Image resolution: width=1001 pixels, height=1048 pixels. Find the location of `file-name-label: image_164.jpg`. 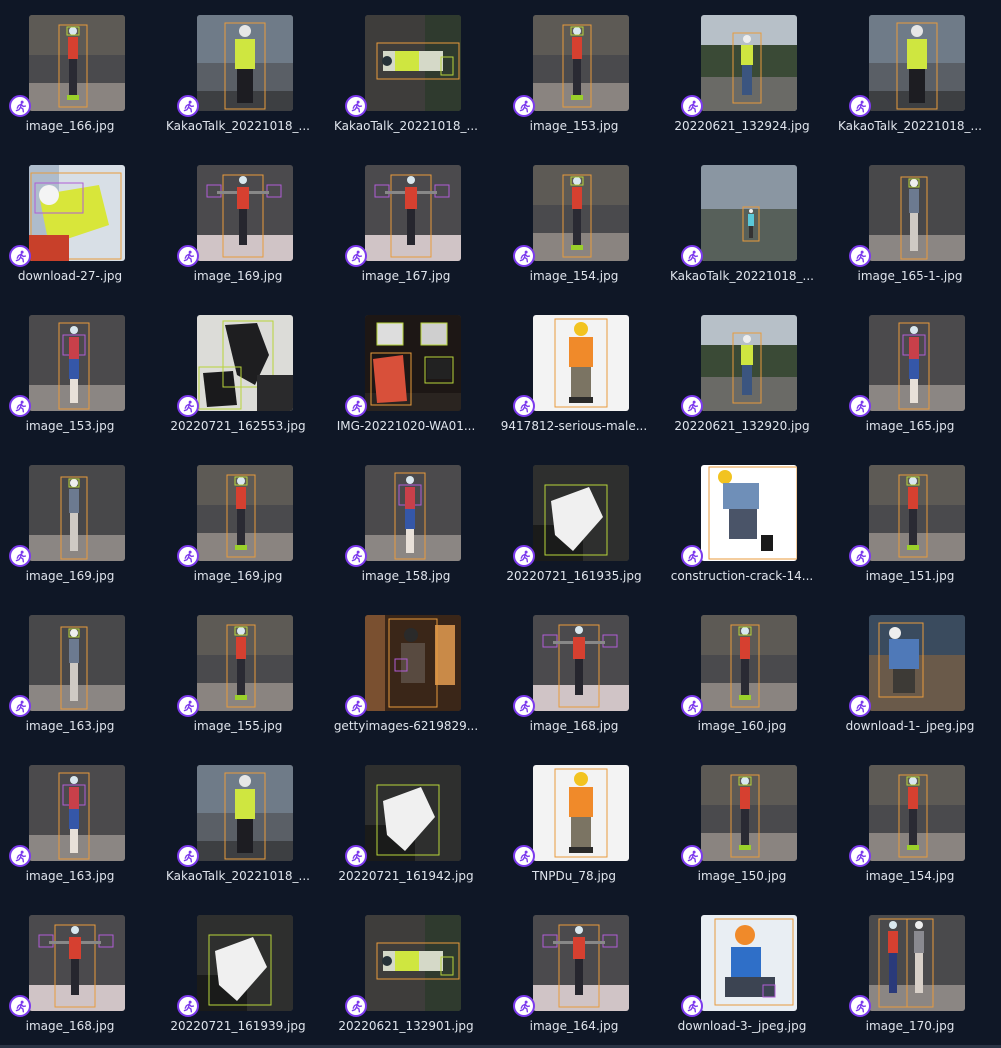

file-name-label: image_164.jpg is located at coordinates (574, 1026).